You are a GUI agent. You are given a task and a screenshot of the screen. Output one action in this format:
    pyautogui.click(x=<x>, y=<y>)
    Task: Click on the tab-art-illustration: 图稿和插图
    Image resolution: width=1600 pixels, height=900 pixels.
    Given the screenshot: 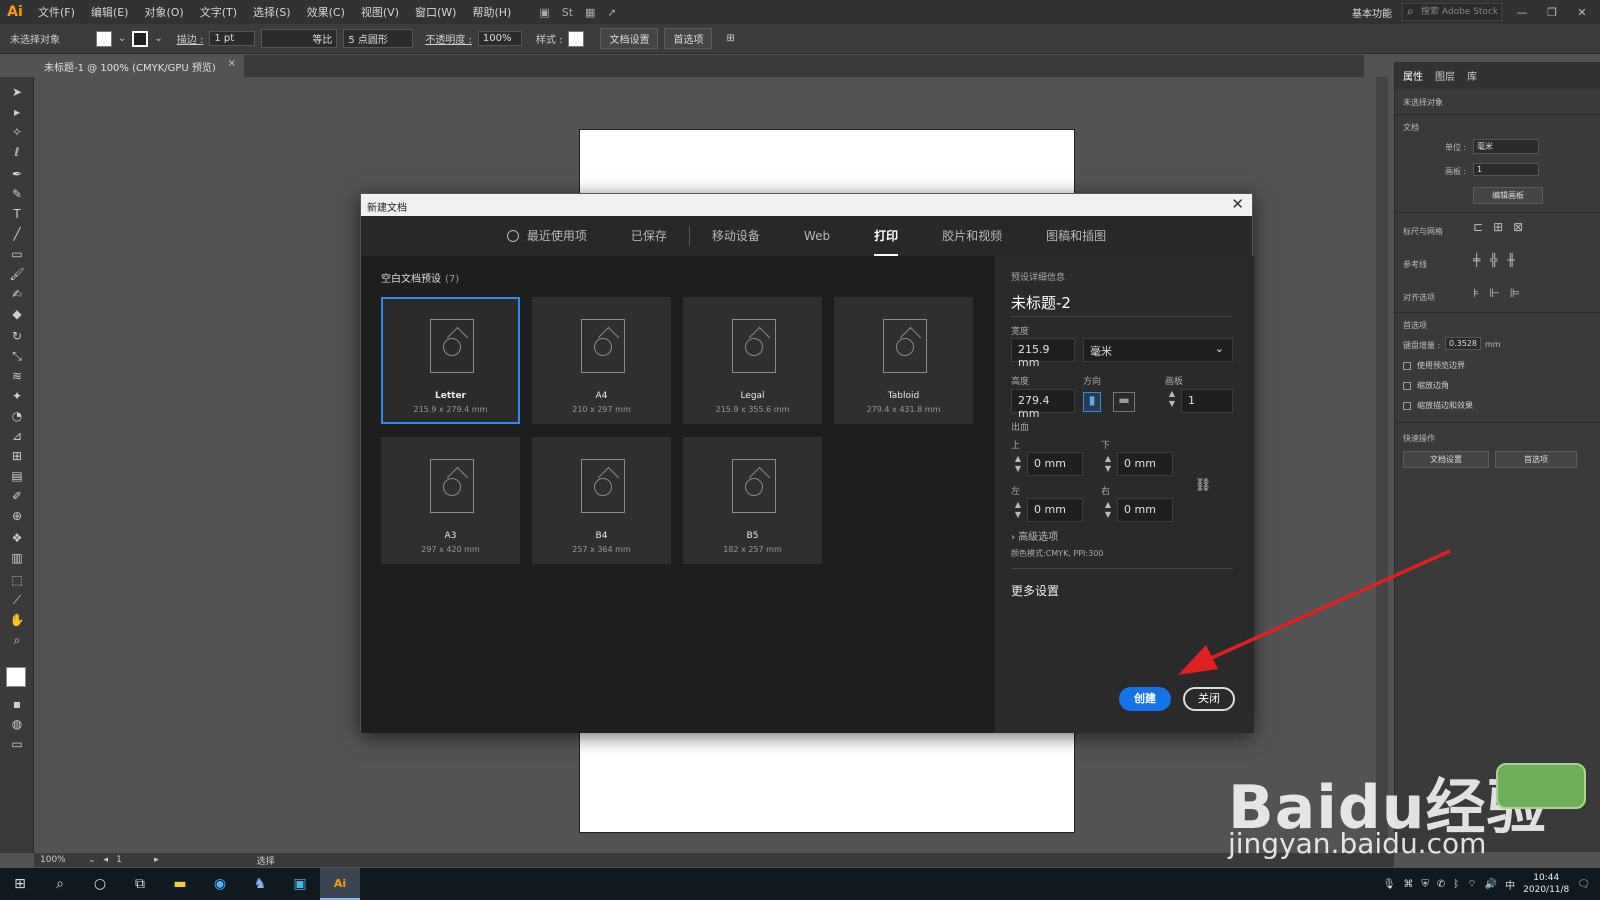 What is the action you would take?
    pyautogui.click(x=1076, y=236)
    